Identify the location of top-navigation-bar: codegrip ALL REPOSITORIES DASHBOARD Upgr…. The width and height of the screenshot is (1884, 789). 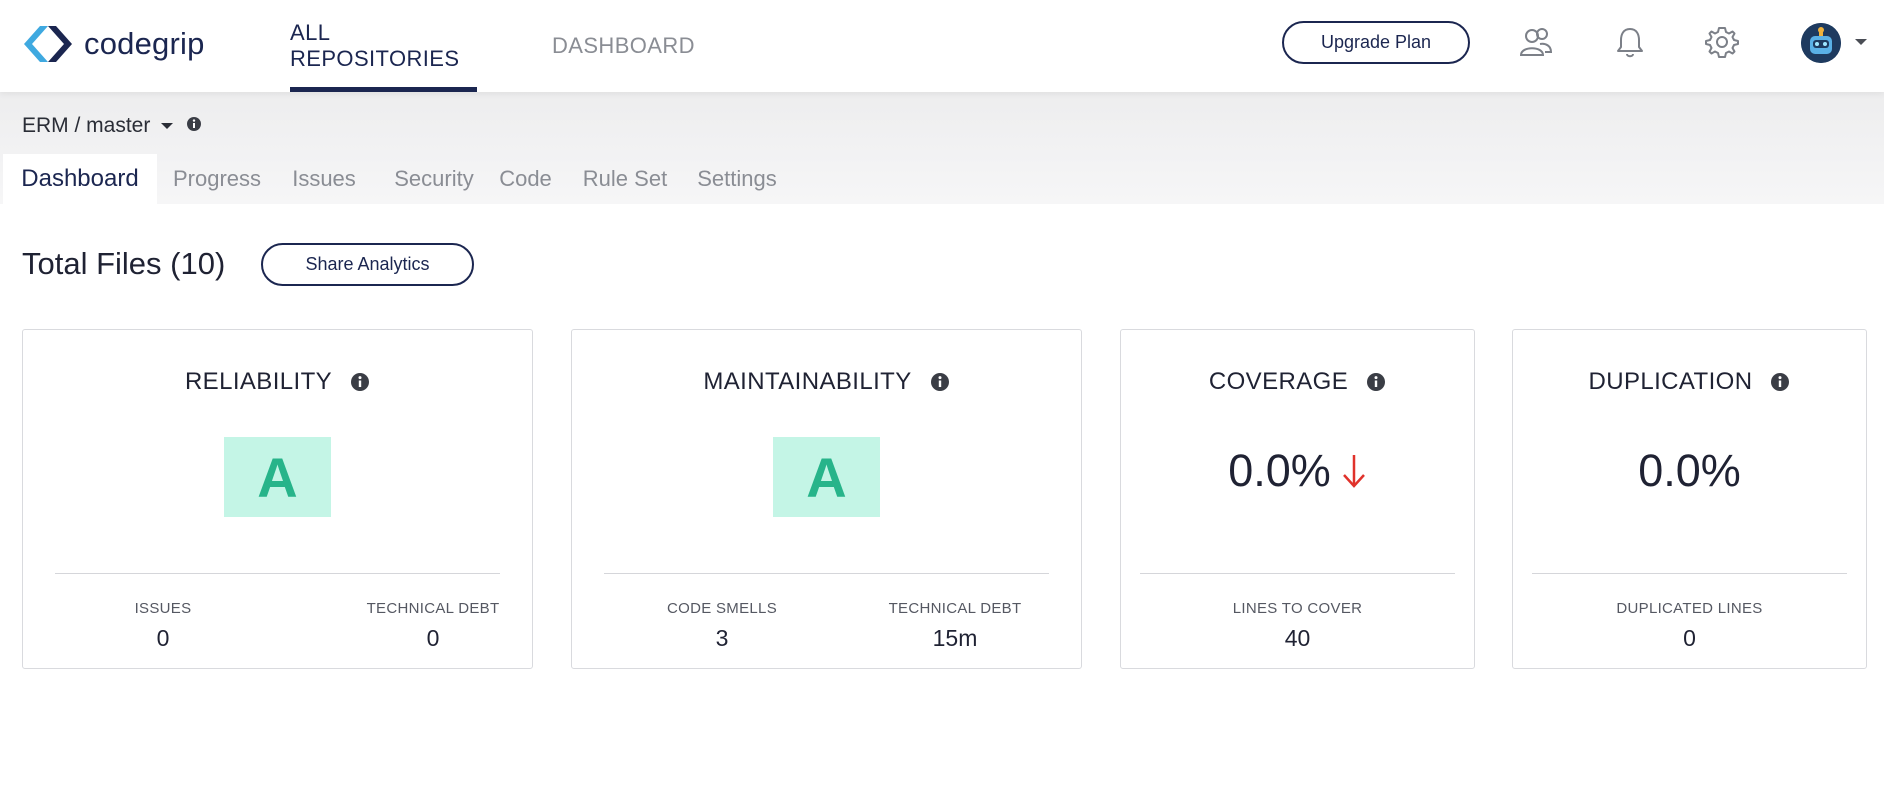
(942, 46).